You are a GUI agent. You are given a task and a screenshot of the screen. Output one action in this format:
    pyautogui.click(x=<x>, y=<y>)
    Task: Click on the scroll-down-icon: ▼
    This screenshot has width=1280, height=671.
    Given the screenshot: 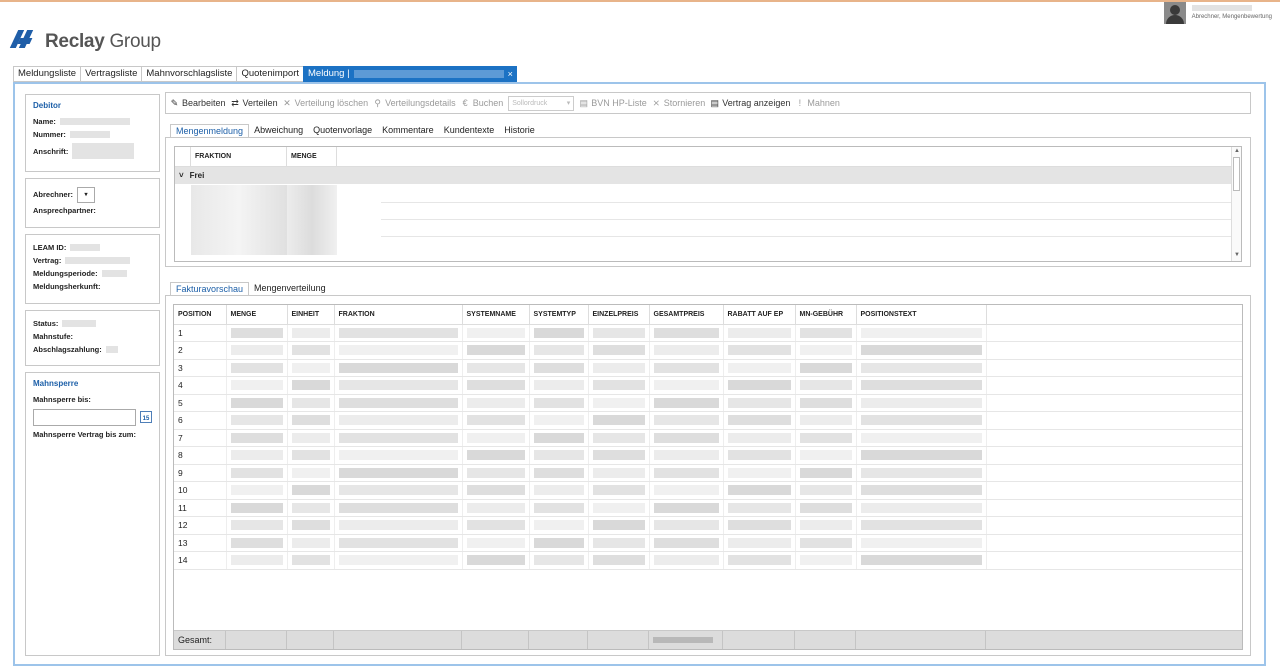 What is the action you would take?
    pyautogui.click(x=1237, y=256)
    